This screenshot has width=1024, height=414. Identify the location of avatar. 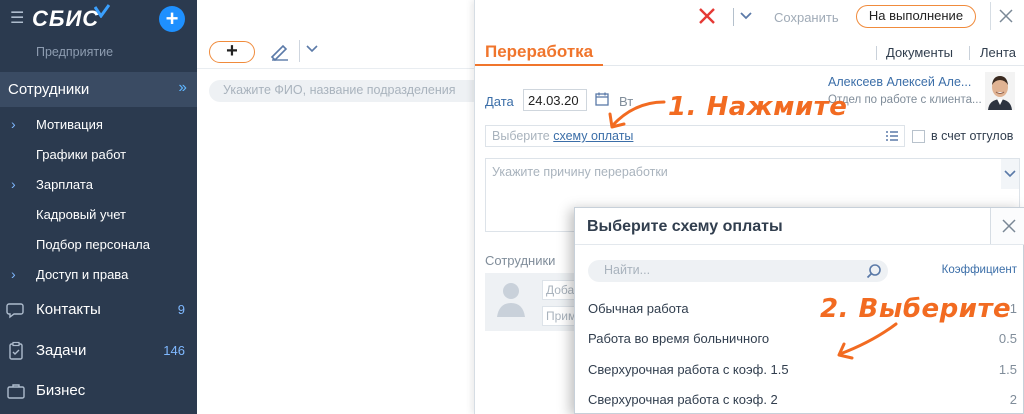
(1000, 91).